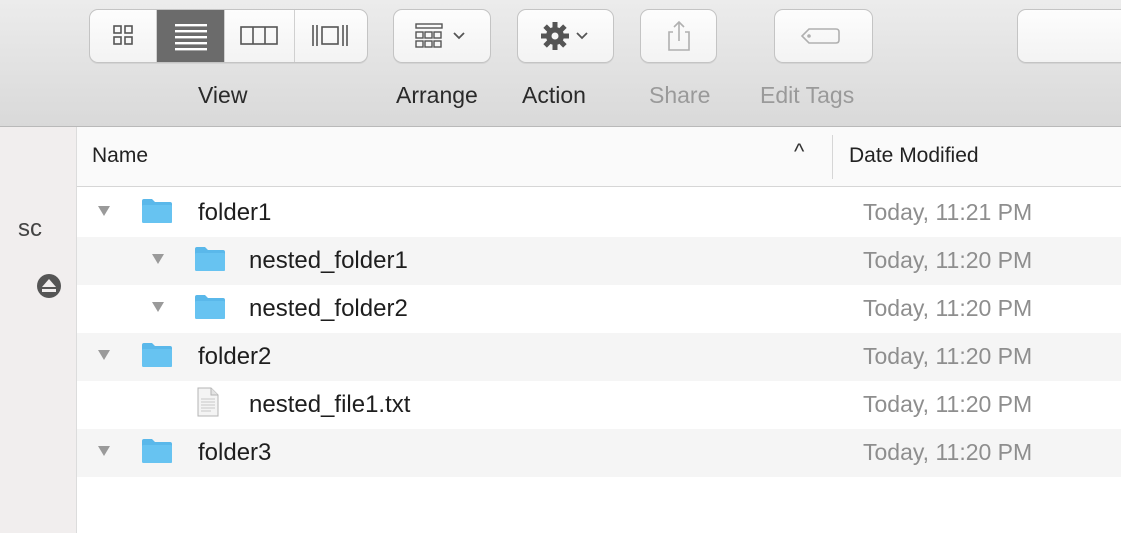 Image resolution: width=1121 pixels, height=533 pixels. Describe the element at coordinates (554, 95) in the screenshot. I see `action-label: Action` at that location.